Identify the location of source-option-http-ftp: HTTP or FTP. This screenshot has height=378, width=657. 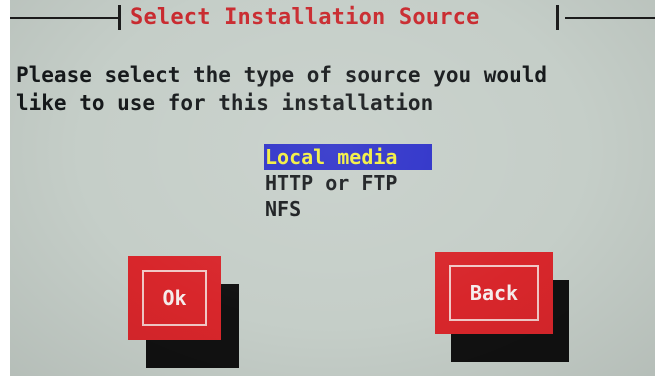
(351, 183).